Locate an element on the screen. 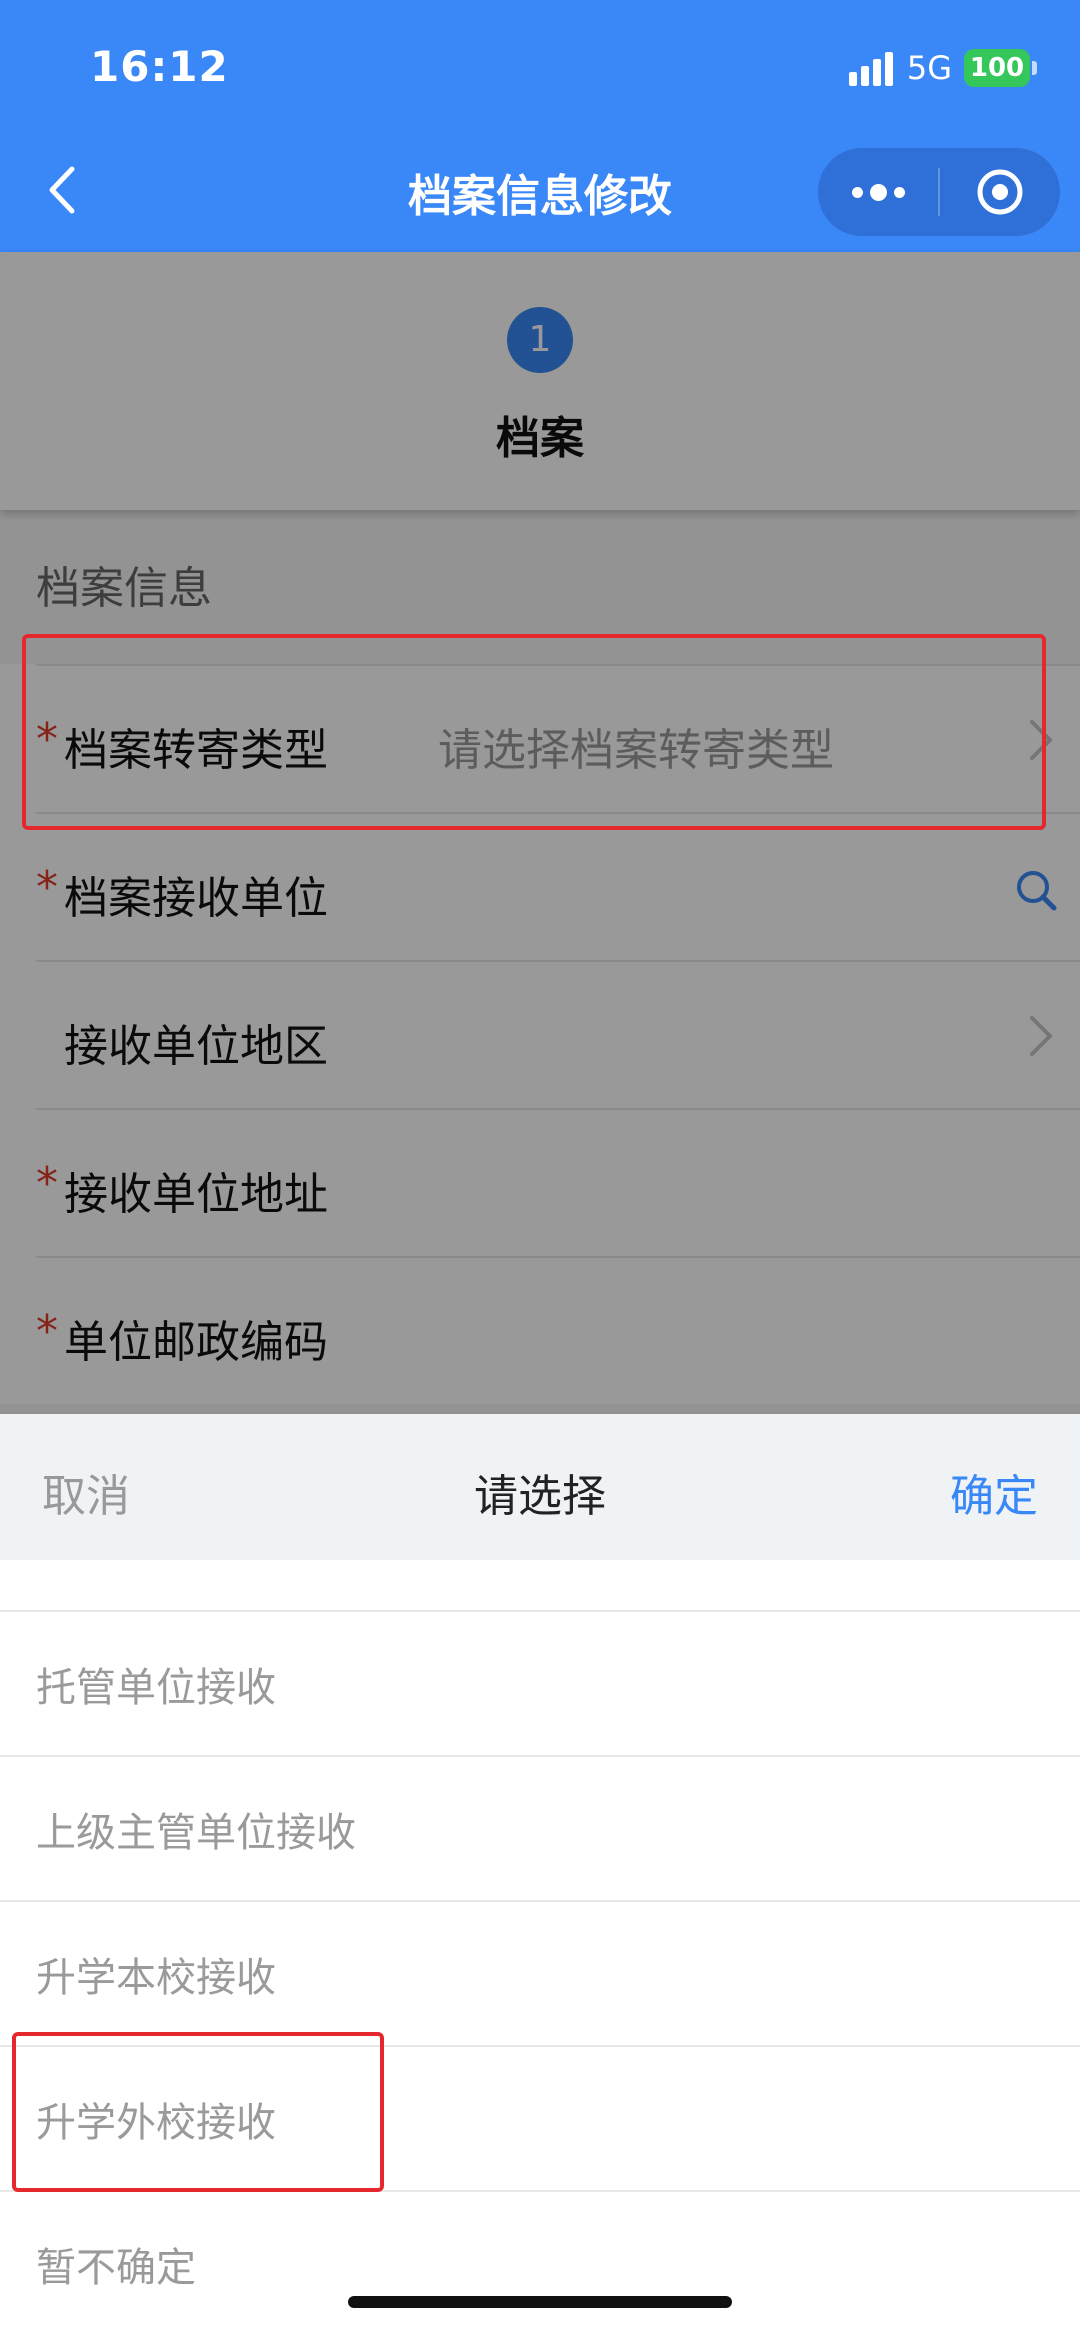 Image resolution: width=1080 pixels, height=2337 pixels. signal-icon is located at coordinates (870, 68).